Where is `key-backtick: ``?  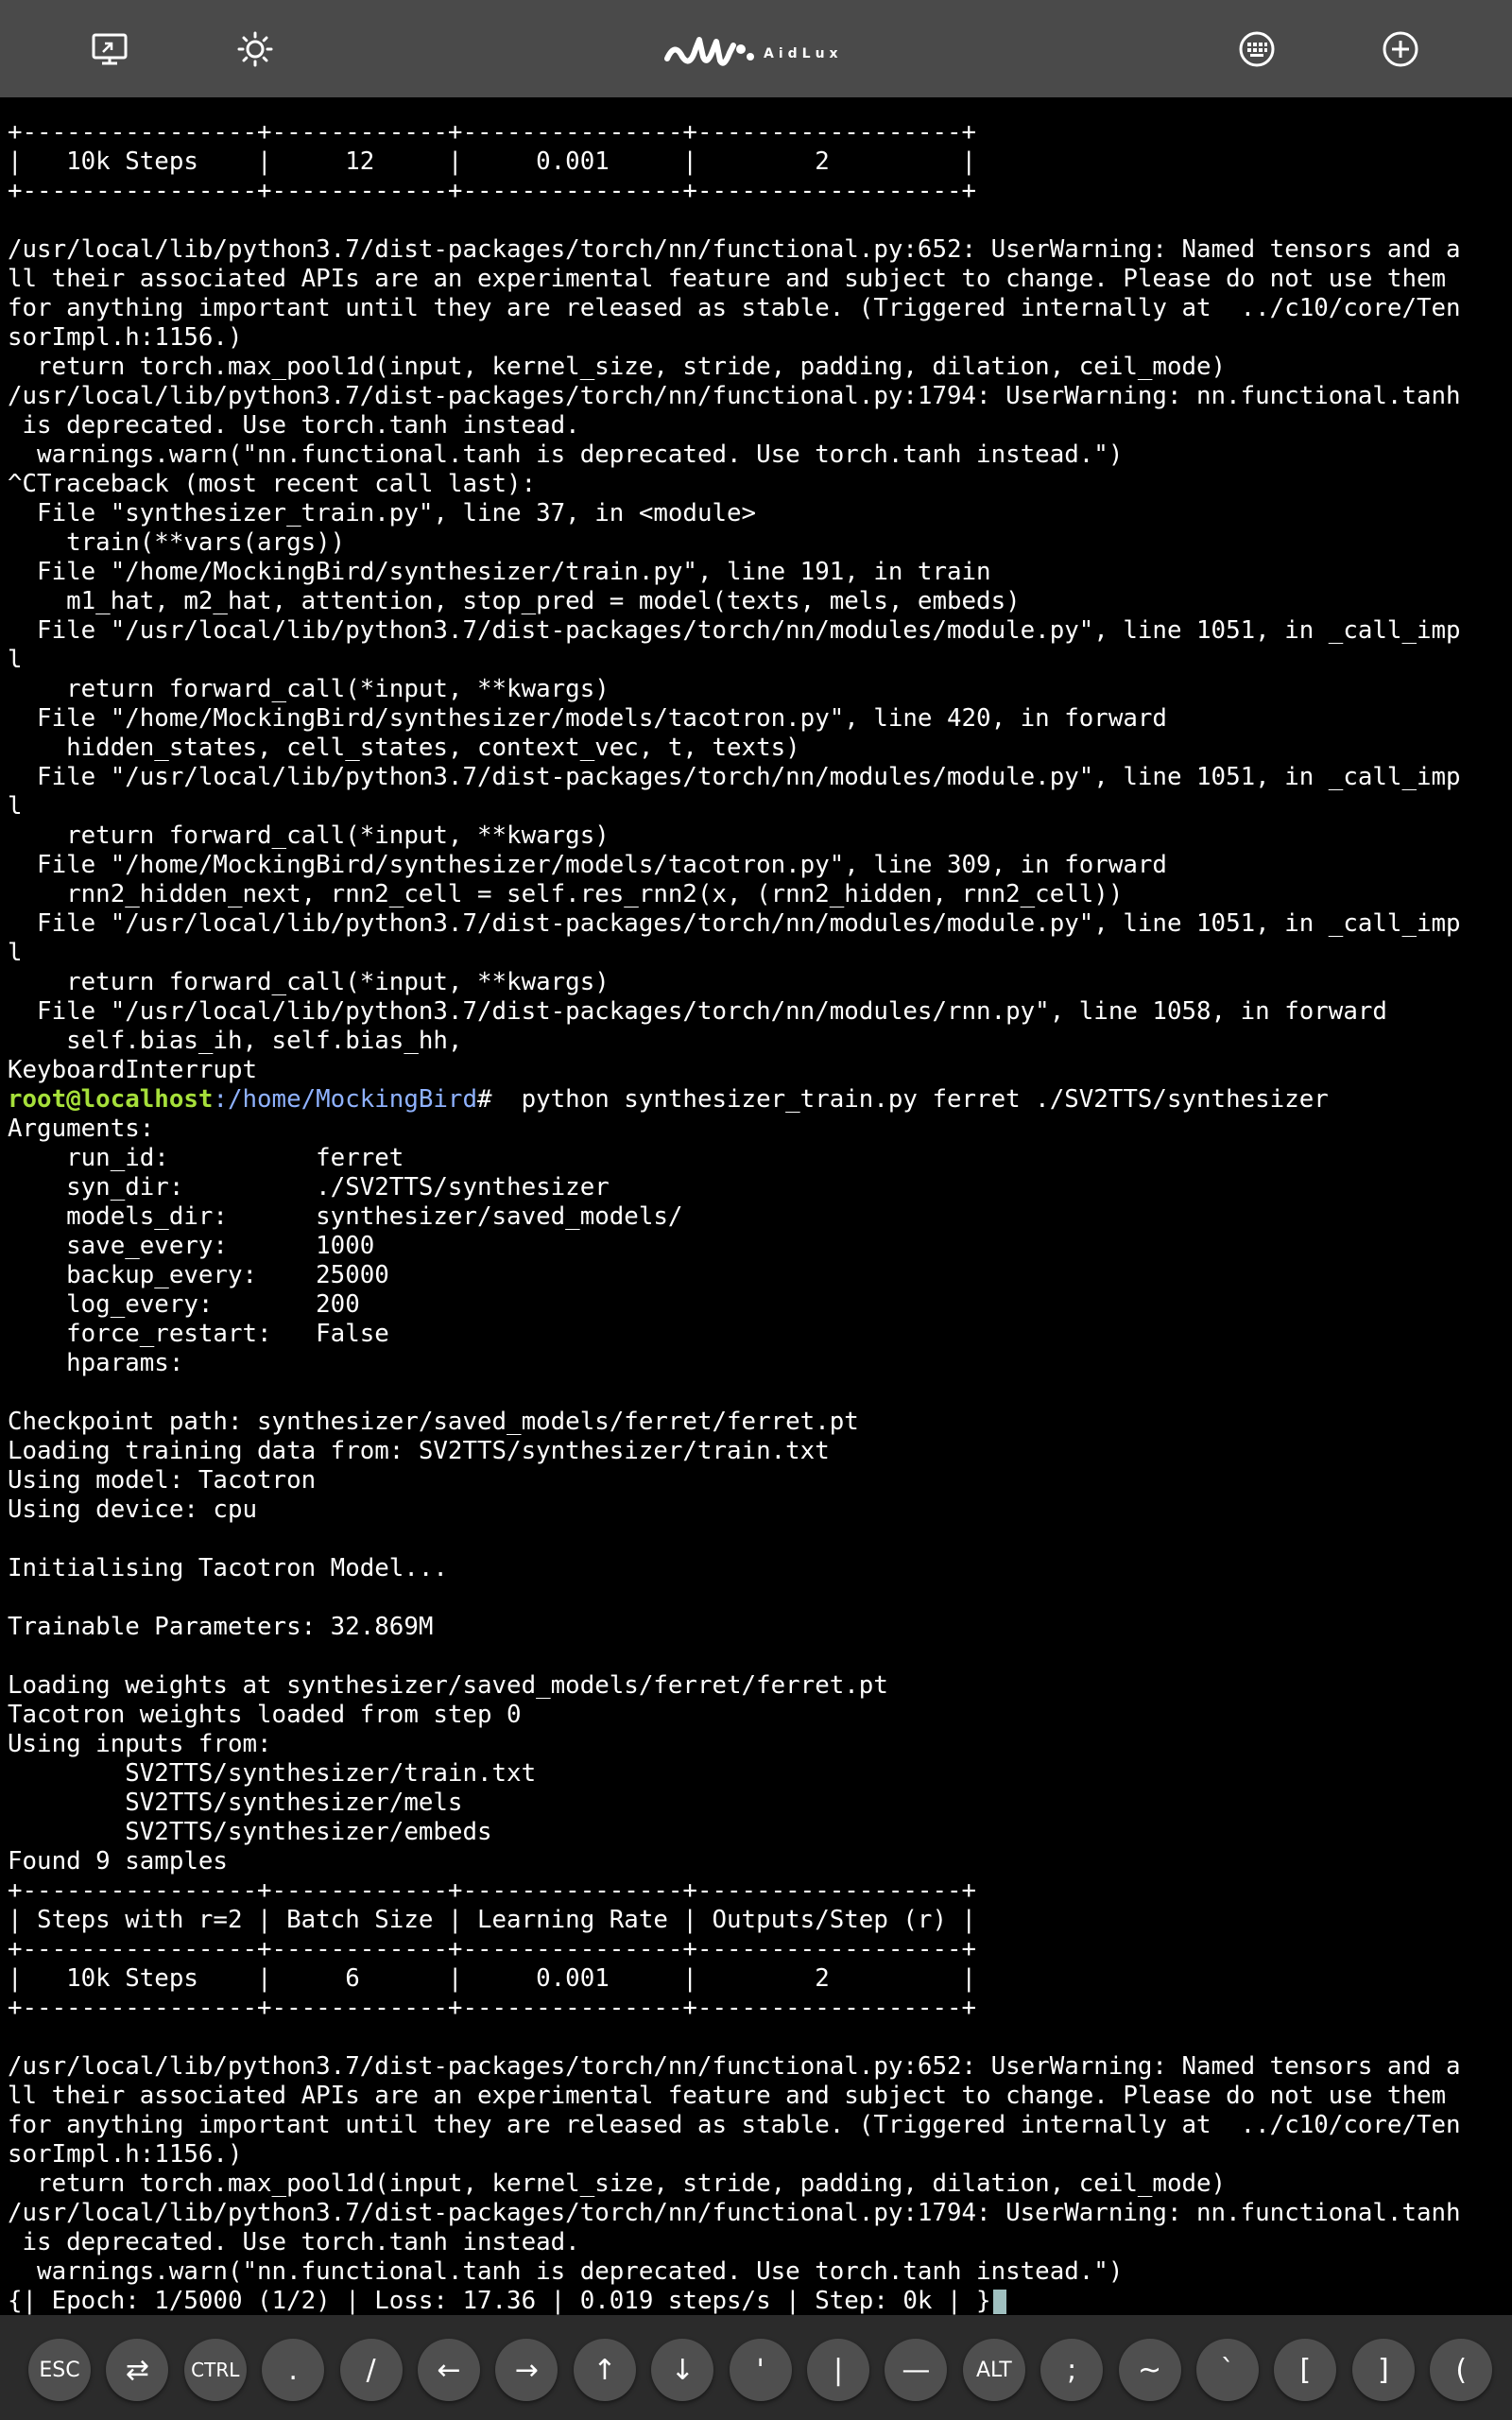 key-backtick: ` is located at coordinates (1227, 2370).